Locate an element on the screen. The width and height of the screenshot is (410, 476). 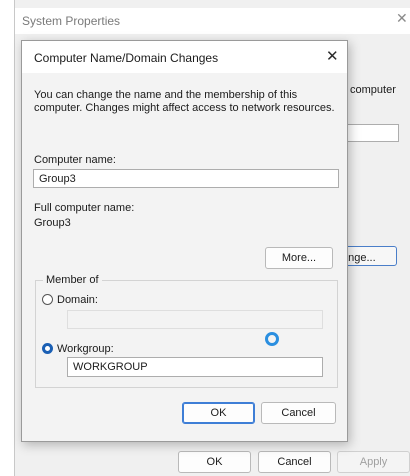
domain-label: Domain: is located at coordinates (77, 300).